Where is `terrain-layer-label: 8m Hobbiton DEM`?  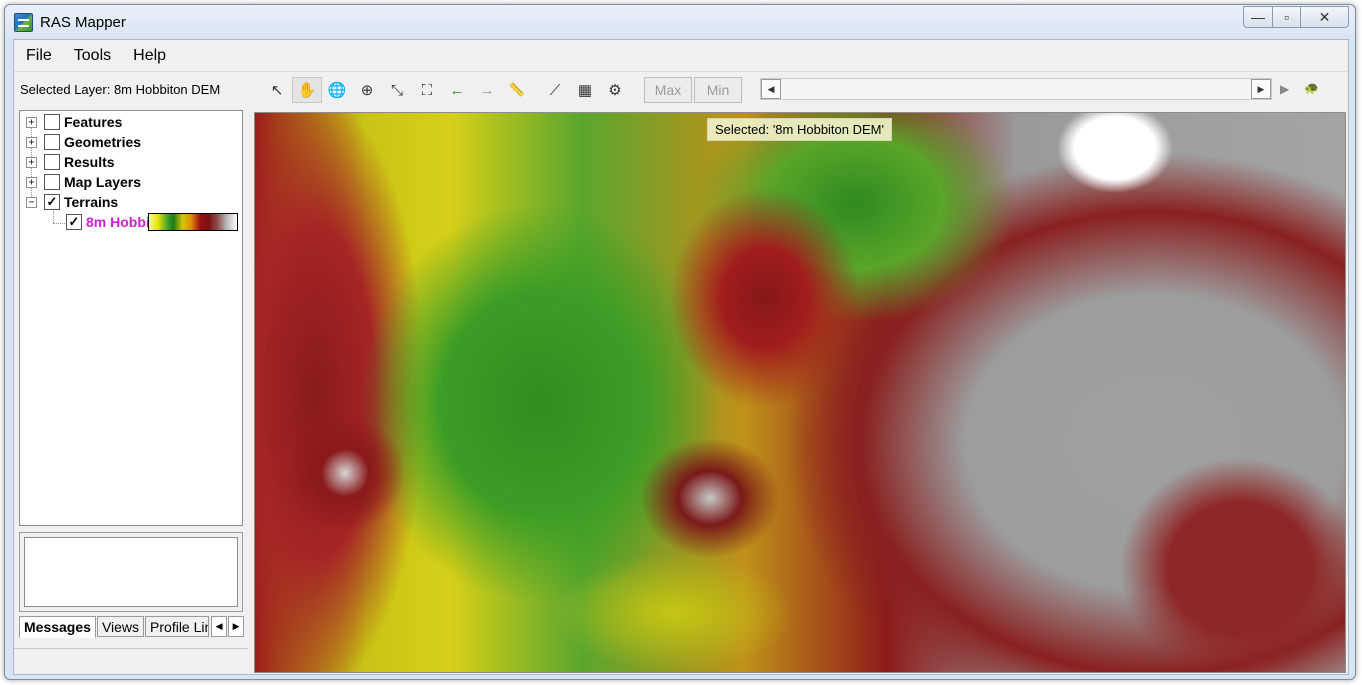
terrain-layer-label: 8m Hobbiton DEM is located at coordinates (117, 222).